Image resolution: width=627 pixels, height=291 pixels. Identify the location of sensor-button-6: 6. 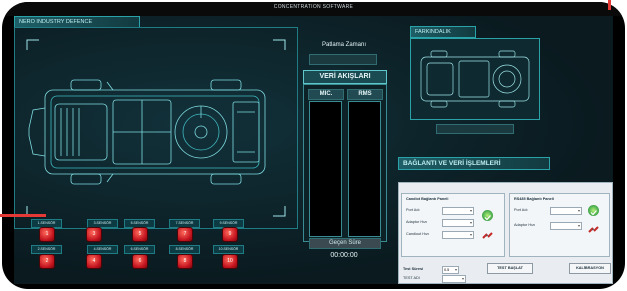
(140, 261).